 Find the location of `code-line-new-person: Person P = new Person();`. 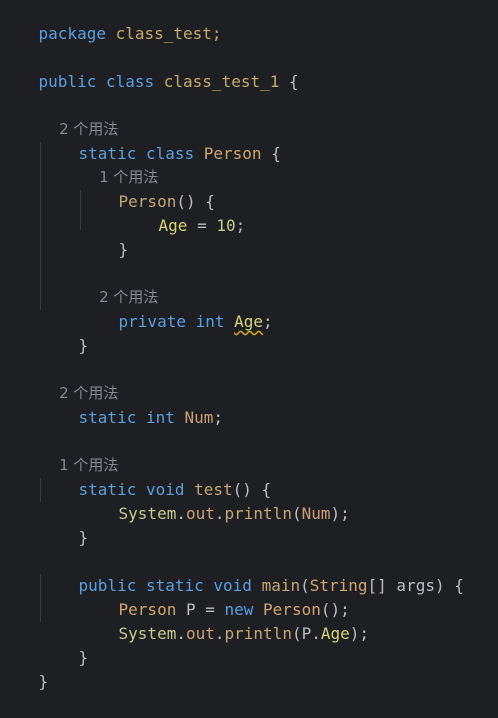

code-line-new-person: Person P = new Person(); is located at coordinates (215, 596).